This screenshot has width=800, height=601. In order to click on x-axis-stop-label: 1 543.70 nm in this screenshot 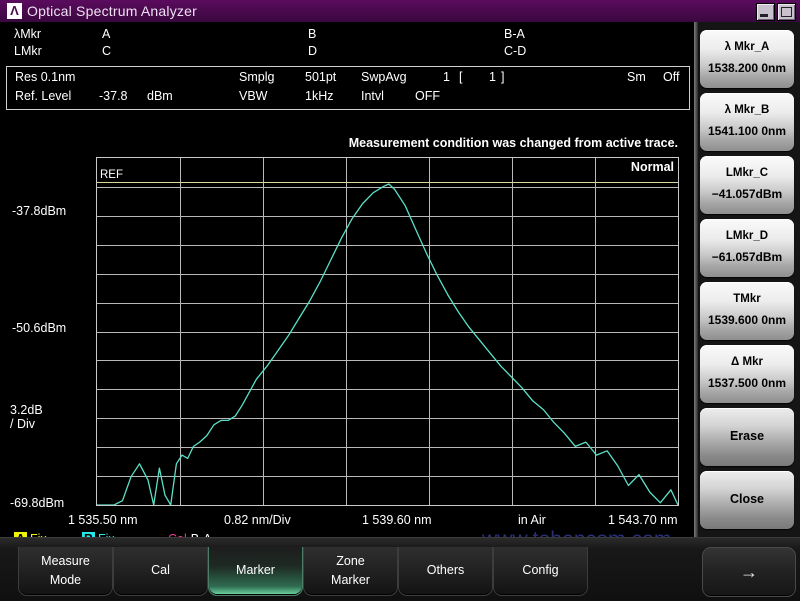, I will do `click(643, 520)`.